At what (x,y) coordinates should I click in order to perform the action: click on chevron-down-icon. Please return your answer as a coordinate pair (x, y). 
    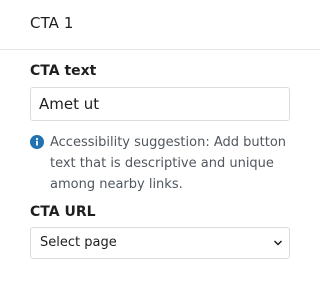
    Looking at the image, I should click on (278, 243).